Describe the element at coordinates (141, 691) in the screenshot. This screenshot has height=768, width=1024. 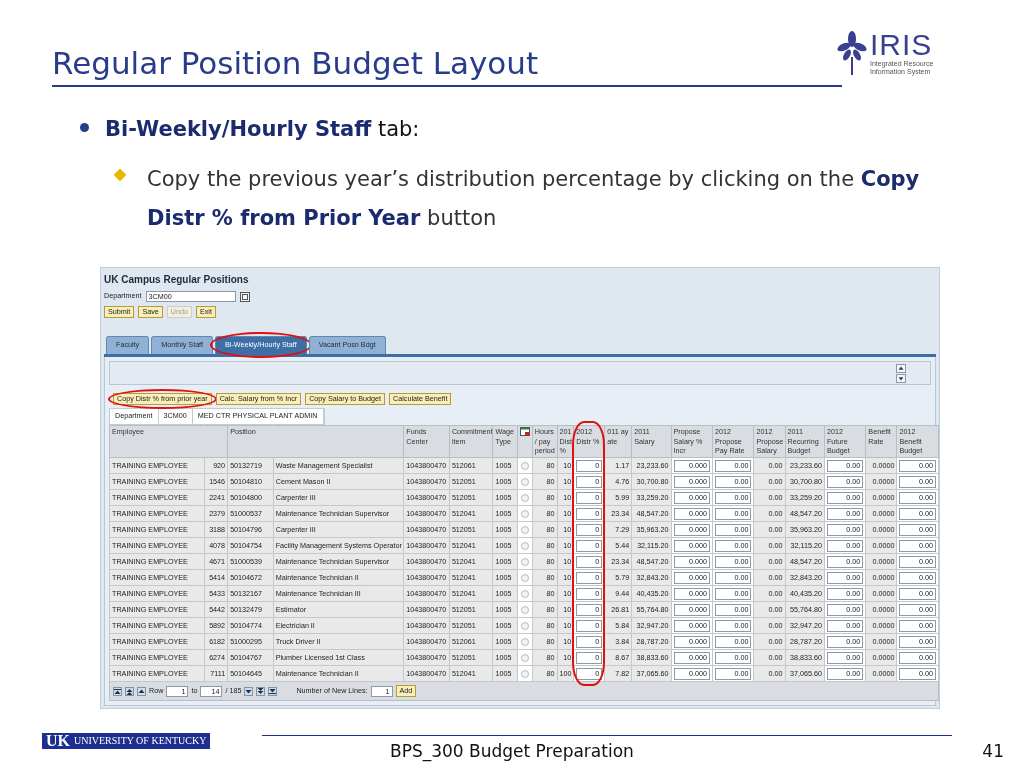
I see `up-arrow-icon` at that location.